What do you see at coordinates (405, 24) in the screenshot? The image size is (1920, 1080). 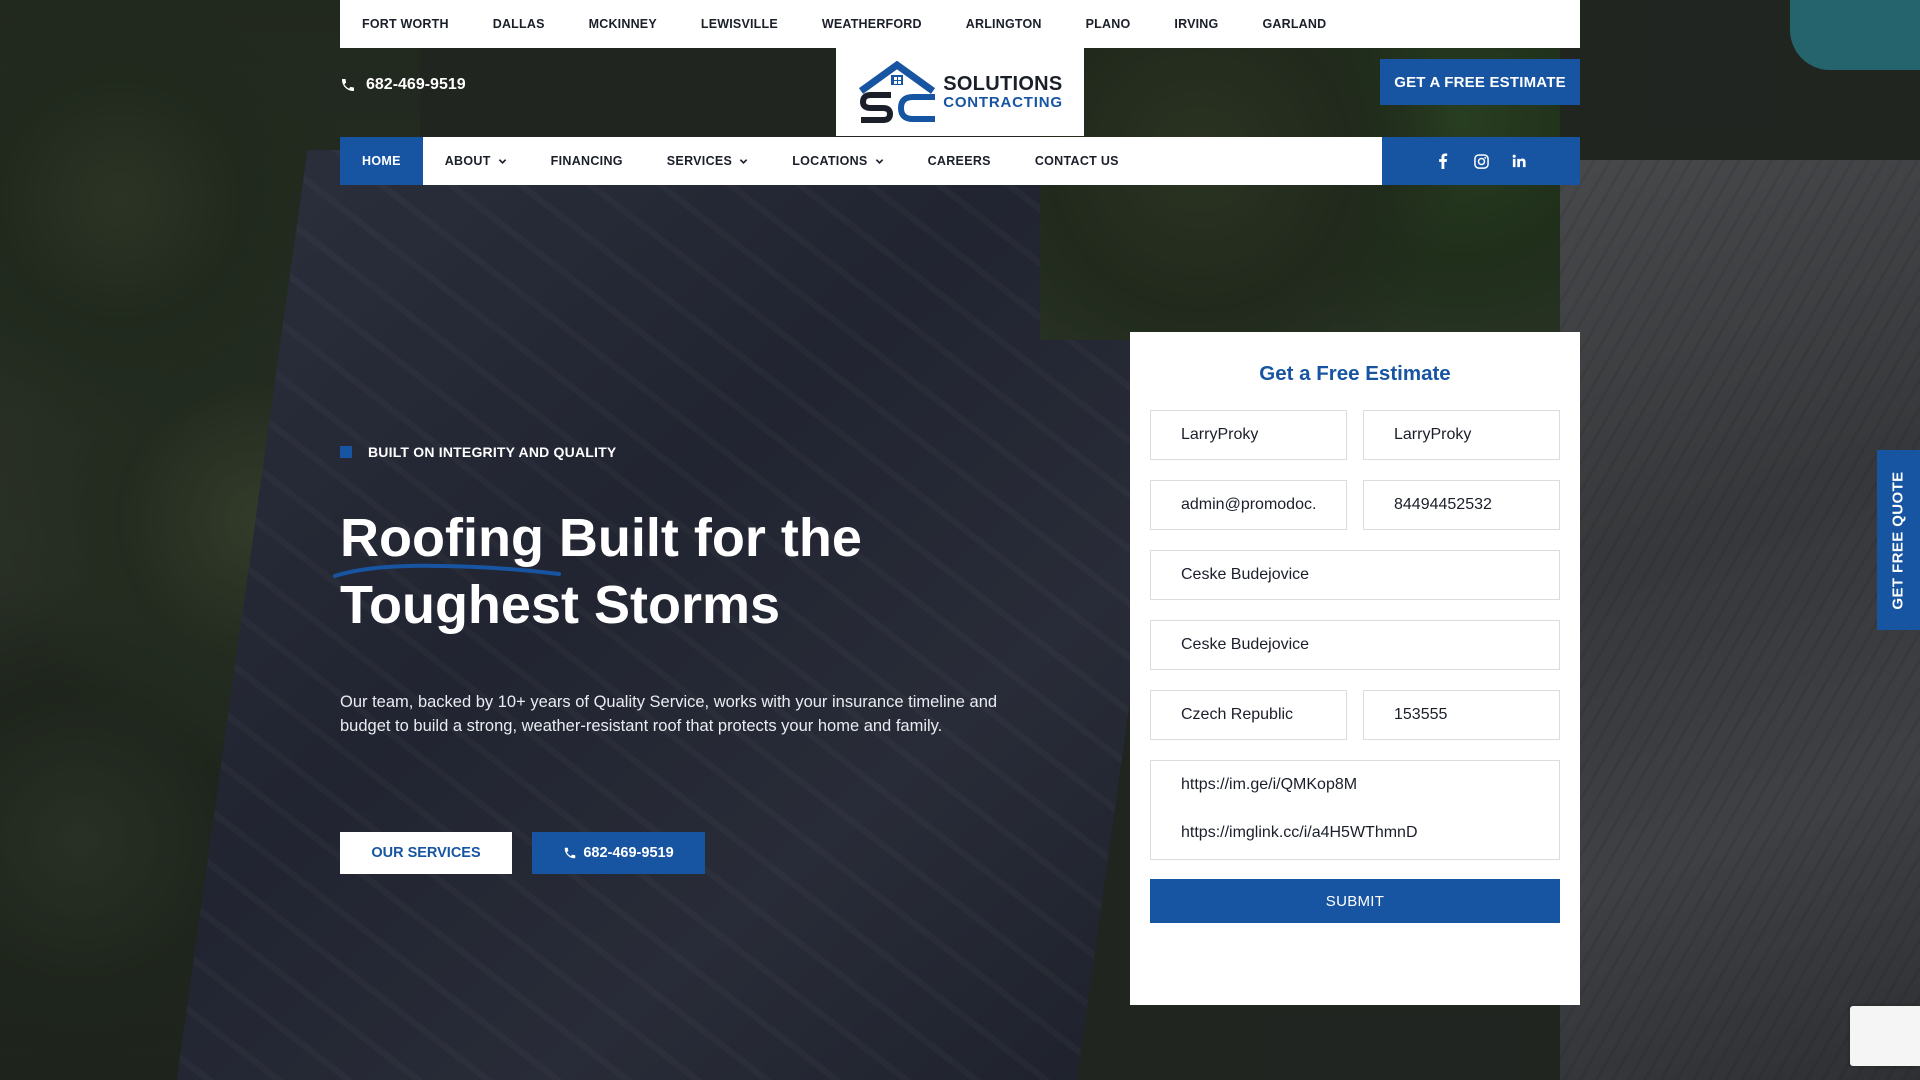 I see `city-link-fort-worth: FORT WORTH` at bounding box center [405, 24].